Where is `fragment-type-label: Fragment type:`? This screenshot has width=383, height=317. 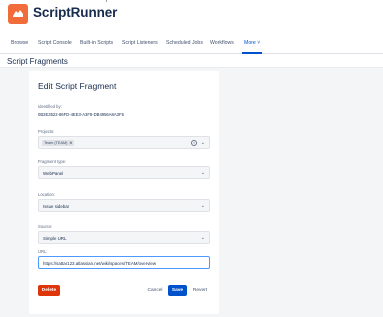 fragment-type-label: Fragment type: is located at coordinates (52, 161).